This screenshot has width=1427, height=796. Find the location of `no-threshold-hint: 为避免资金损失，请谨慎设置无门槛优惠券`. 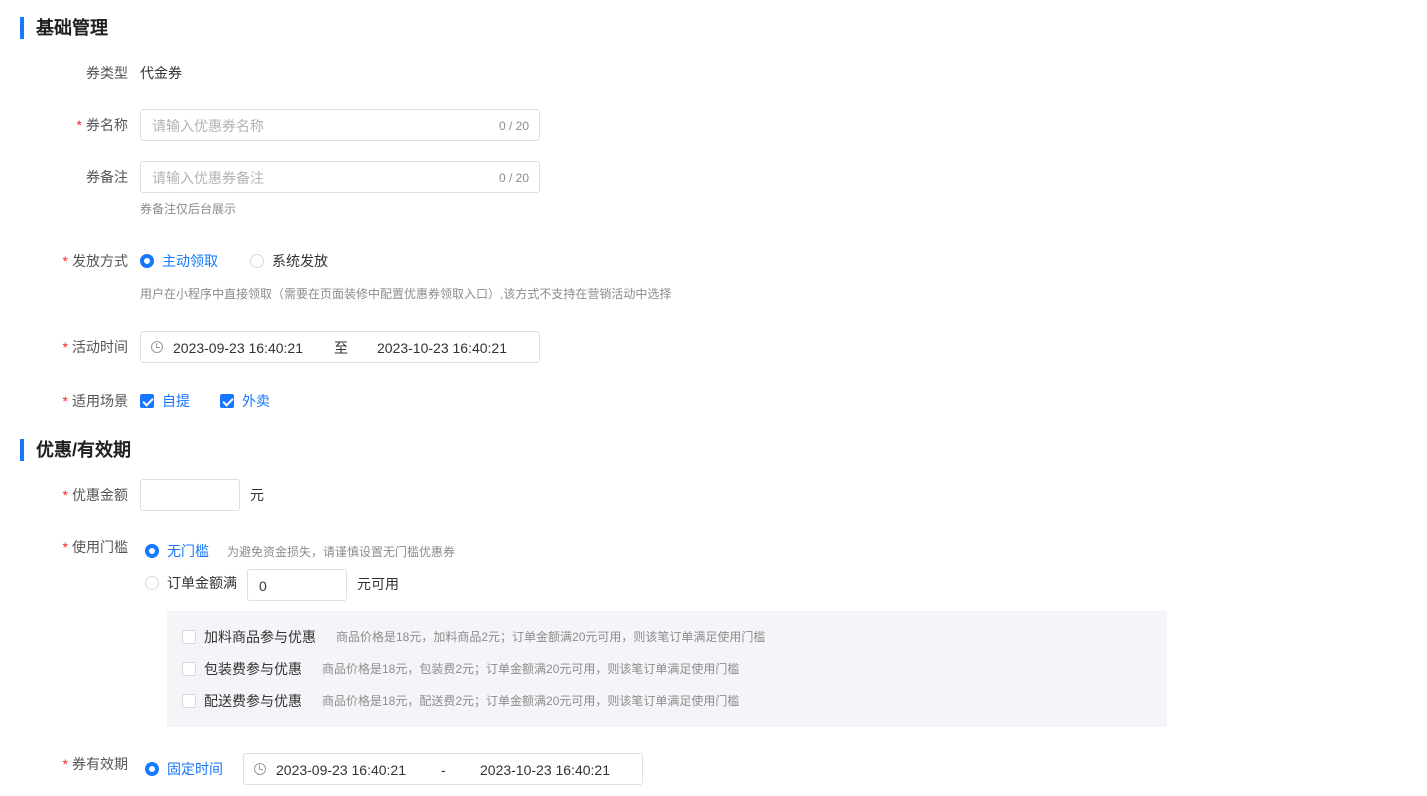

no-threshold-hint: 为避免资金损失，请谨慎设置无门槛优惠券 is located at coordinates (341, 552).